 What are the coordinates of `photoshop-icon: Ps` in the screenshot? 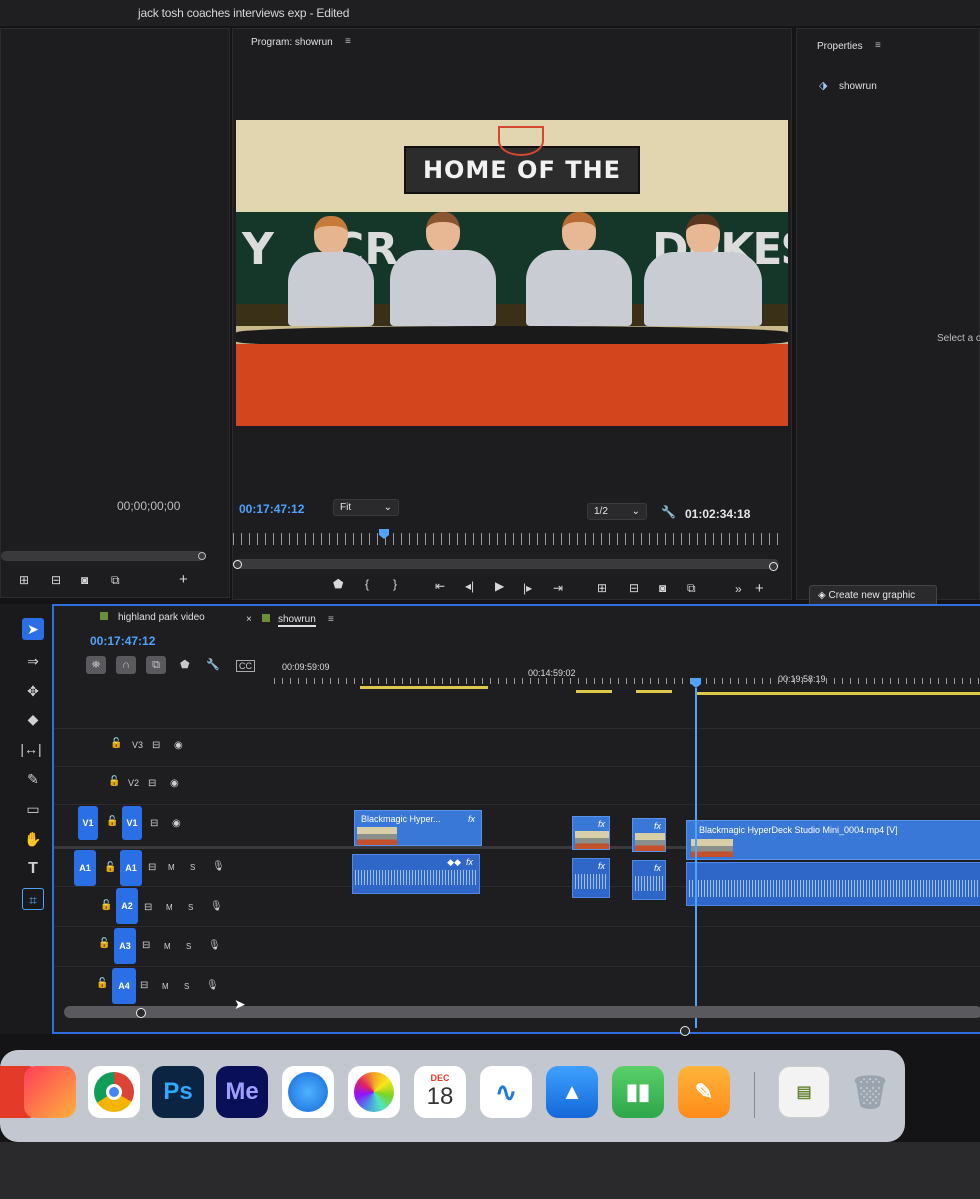 It's located at (178, 1092).